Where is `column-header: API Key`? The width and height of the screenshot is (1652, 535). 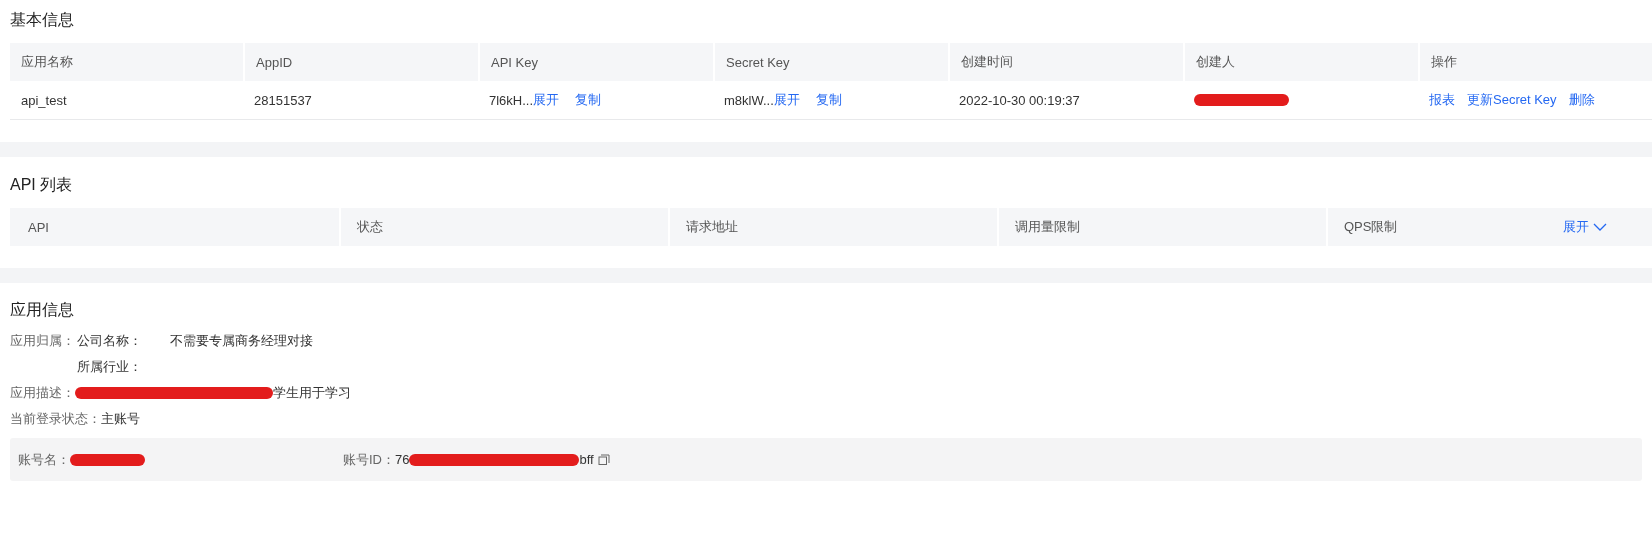
column-header: API Key is located at coordinates (595, 62).